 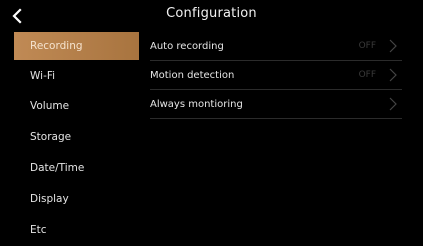 I want to click on header-bar: Configuration, so click(x=211, y=16).